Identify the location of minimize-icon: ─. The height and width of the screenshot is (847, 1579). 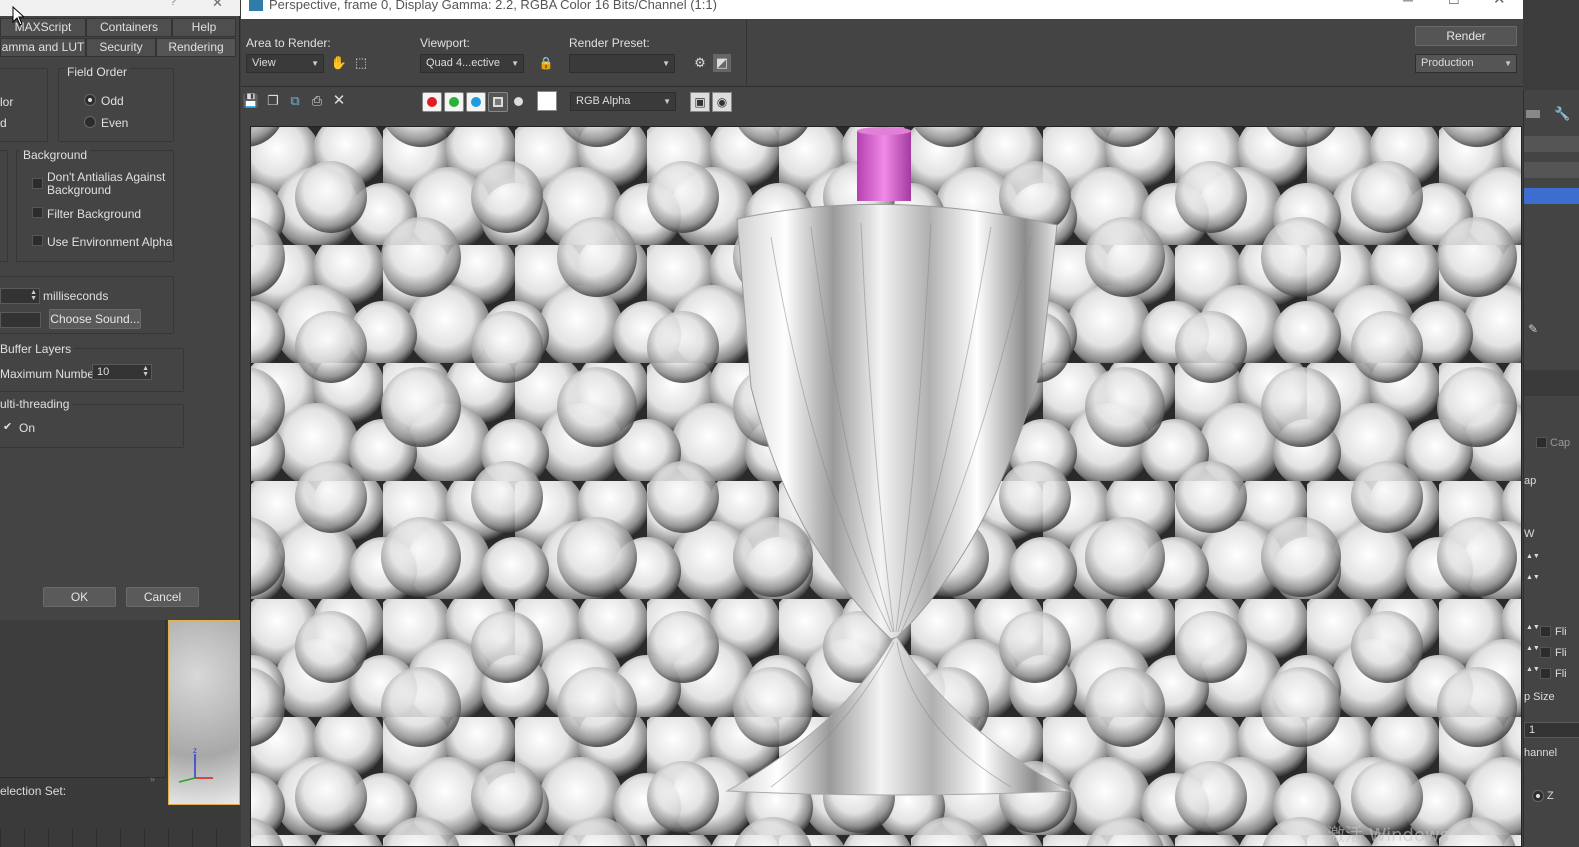
(1408, 3).